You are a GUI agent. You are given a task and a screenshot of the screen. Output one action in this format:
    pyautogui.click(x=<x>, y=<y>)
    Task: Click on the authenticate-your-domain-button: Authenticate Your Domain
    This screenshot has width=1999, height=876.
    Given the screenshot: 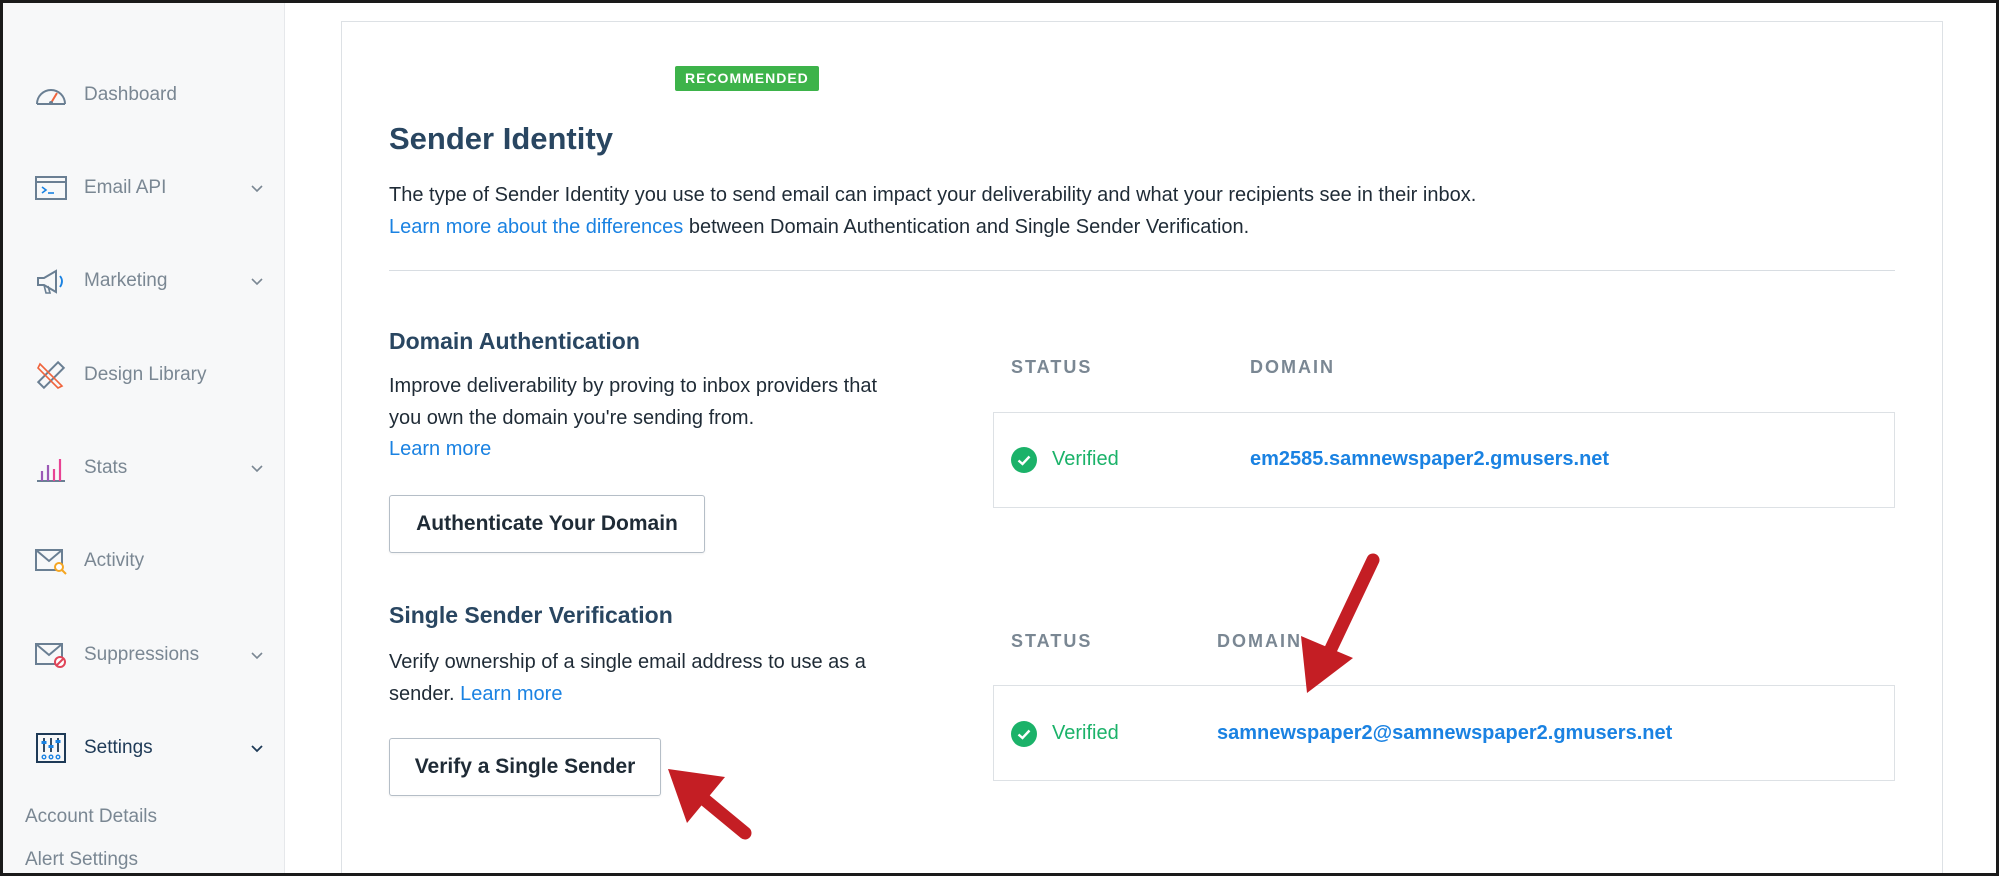 What is the action you would take?
    pyautogui.click(x=547, y=524)
    